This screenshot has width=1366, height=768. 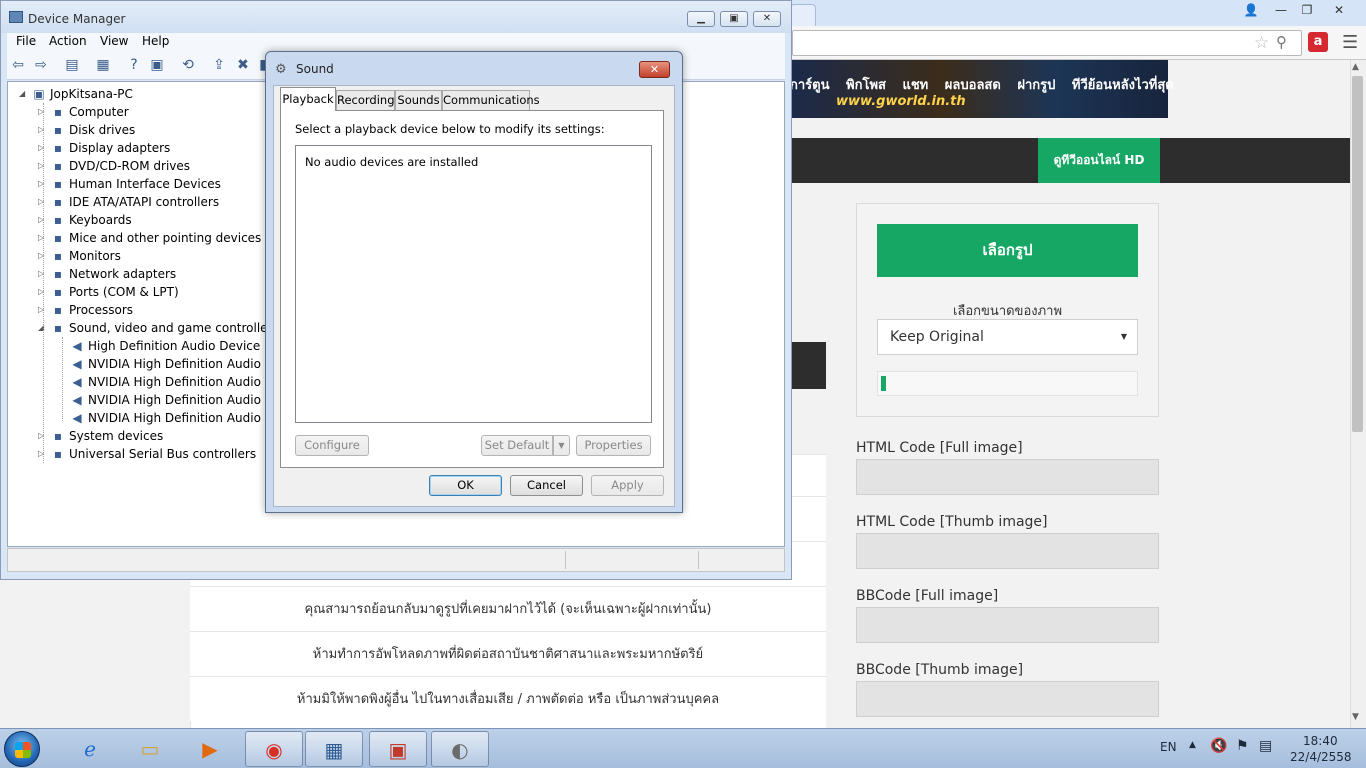 I want to click on choose-image-button: เลือกรูป, so click(x=1007, y=250).